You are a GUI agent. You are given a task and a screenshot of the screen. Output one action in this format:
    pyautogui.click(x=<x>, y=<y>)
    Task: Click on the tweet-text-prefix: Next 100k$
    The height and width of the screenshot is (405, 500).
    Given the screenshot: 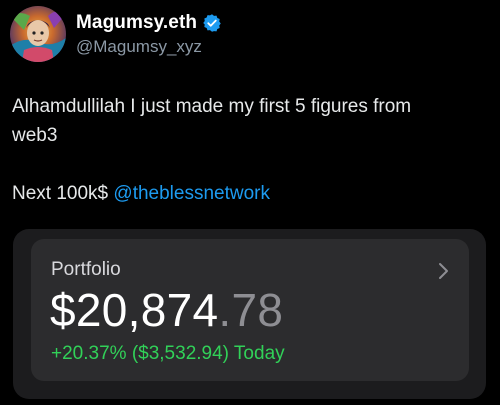 What is the action you would take?
    pyautogui.click(x=63, y=193)
    